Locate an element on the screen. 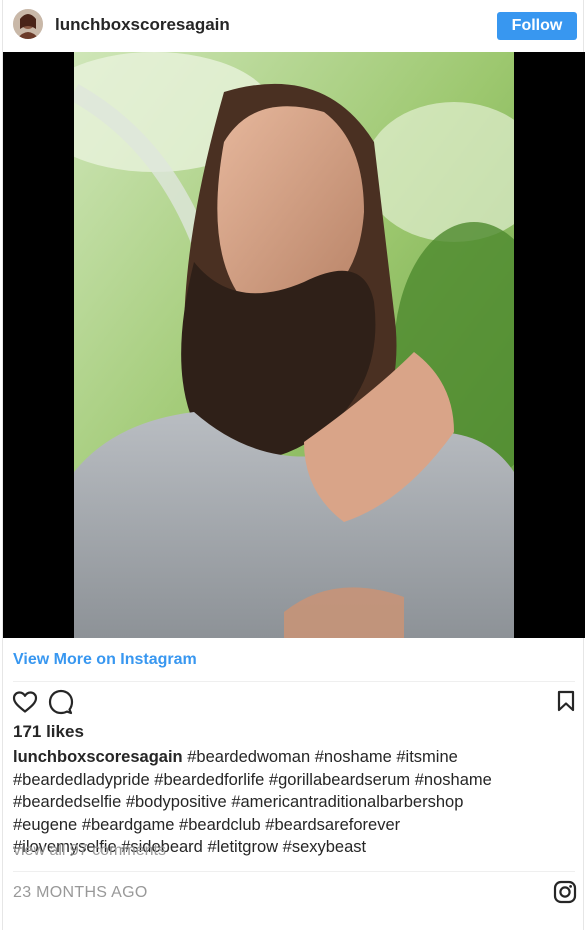 This screenshot has height=930, width=586. timestamp: 23 MONTHS AGO is located at coordinates (80, 893).